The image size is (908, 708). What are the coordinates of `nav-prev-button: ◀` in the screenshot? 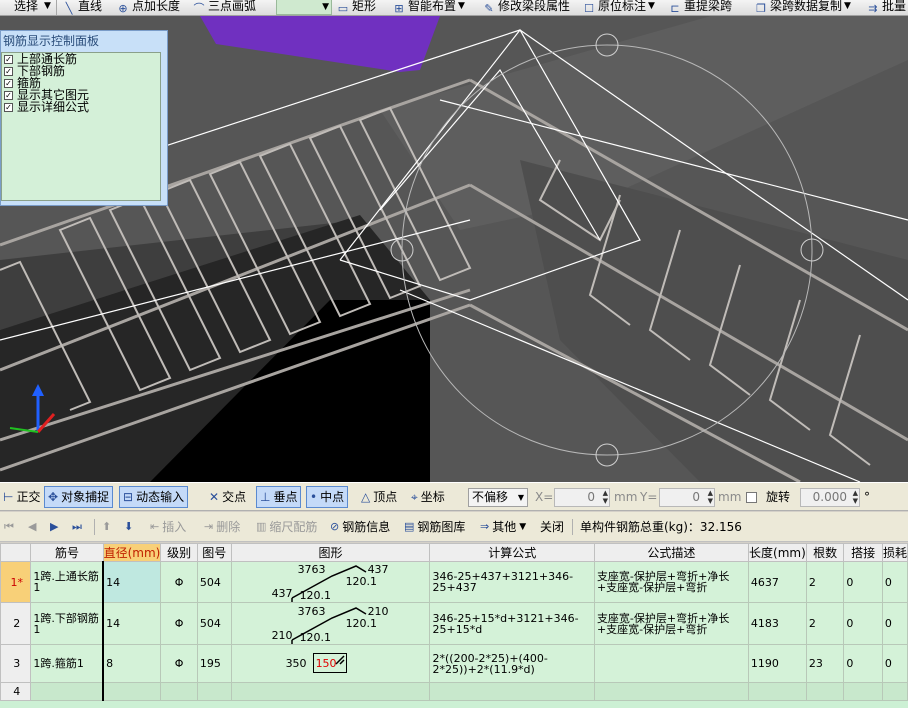 It's located at (32, 527).